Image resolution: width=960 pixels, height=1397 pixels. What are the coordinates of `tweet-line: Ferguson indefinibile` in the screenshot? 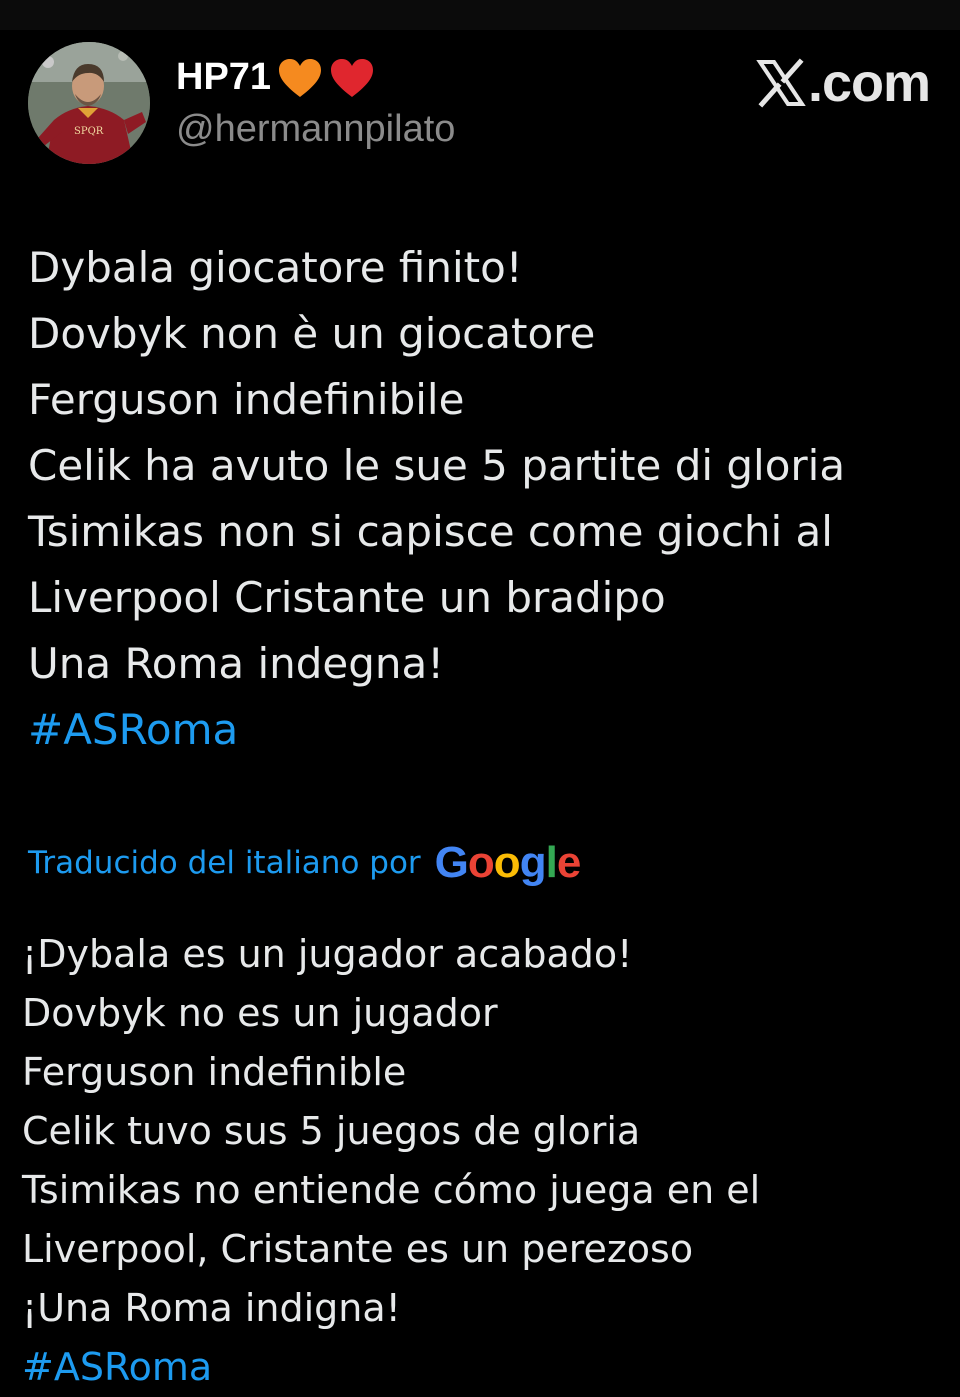 It's located at (246, 399).